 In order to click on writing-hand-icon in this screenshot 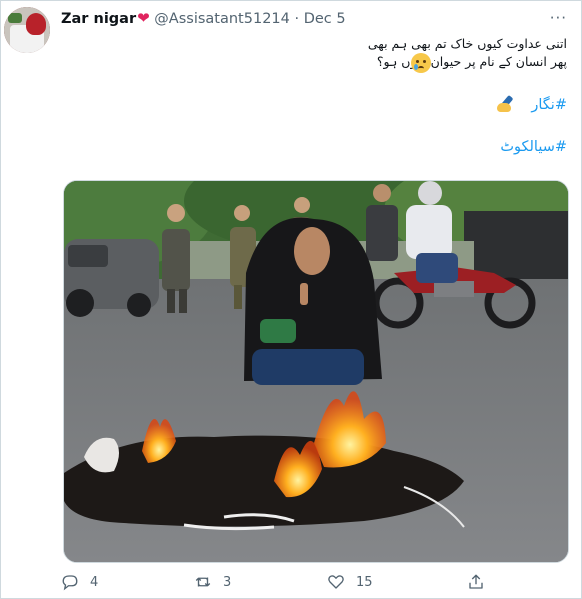, I will do `click(507, 104)`.